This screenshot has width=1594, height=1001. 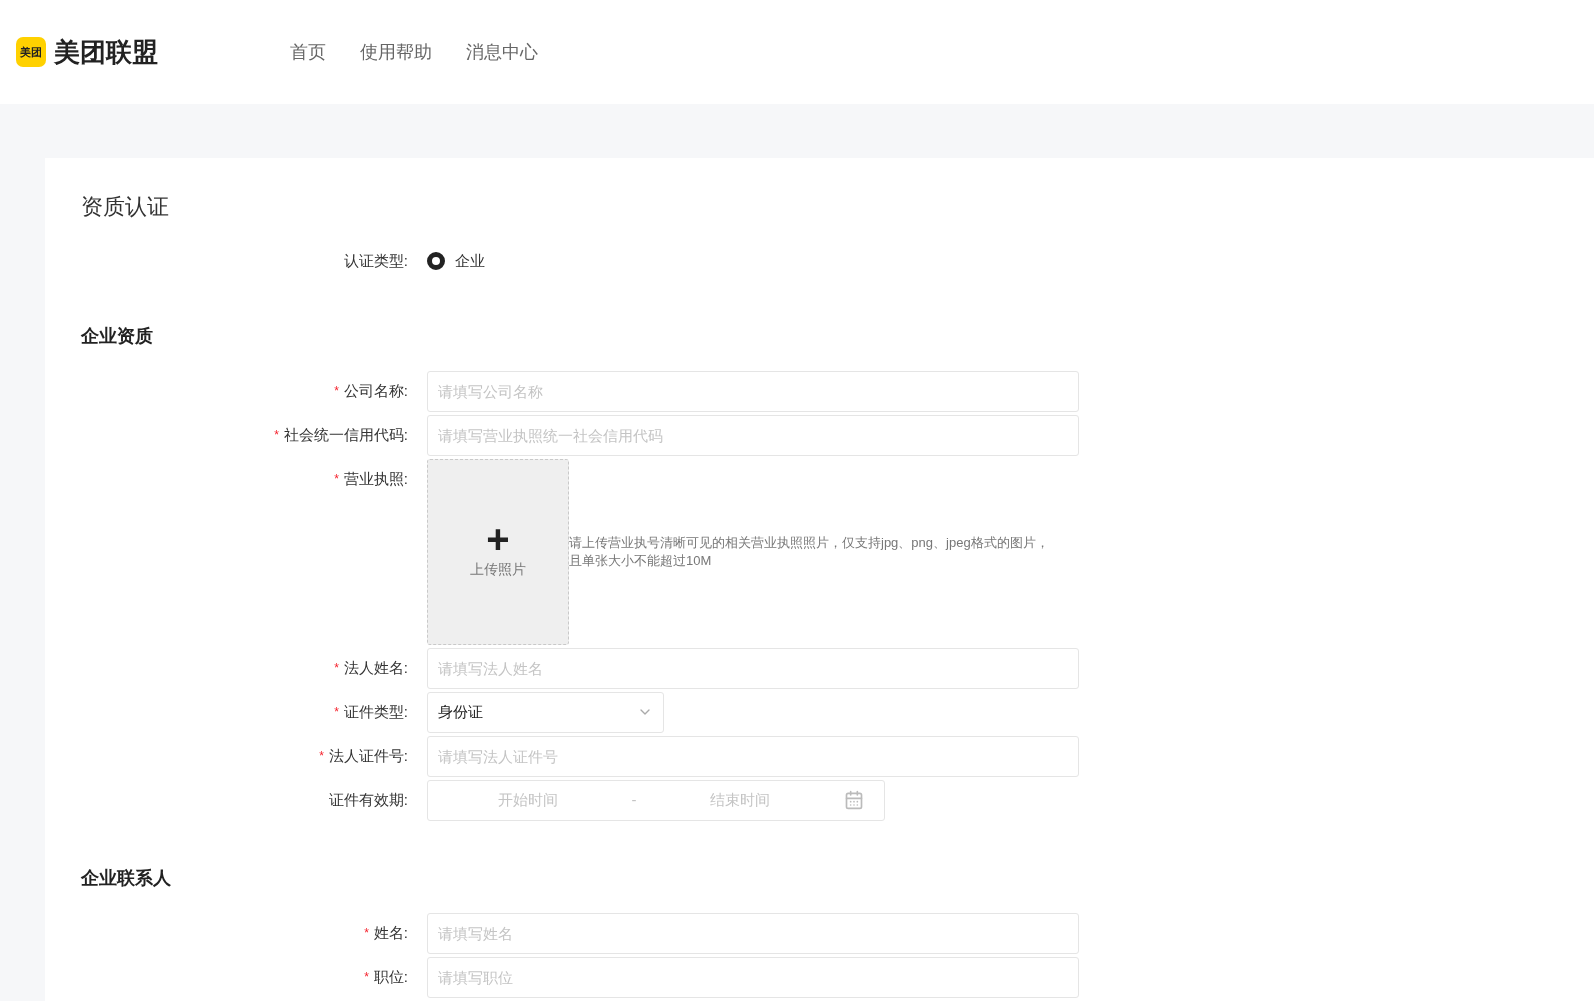 I want to click on field-label: 职位:, so click(x=390, y=976).